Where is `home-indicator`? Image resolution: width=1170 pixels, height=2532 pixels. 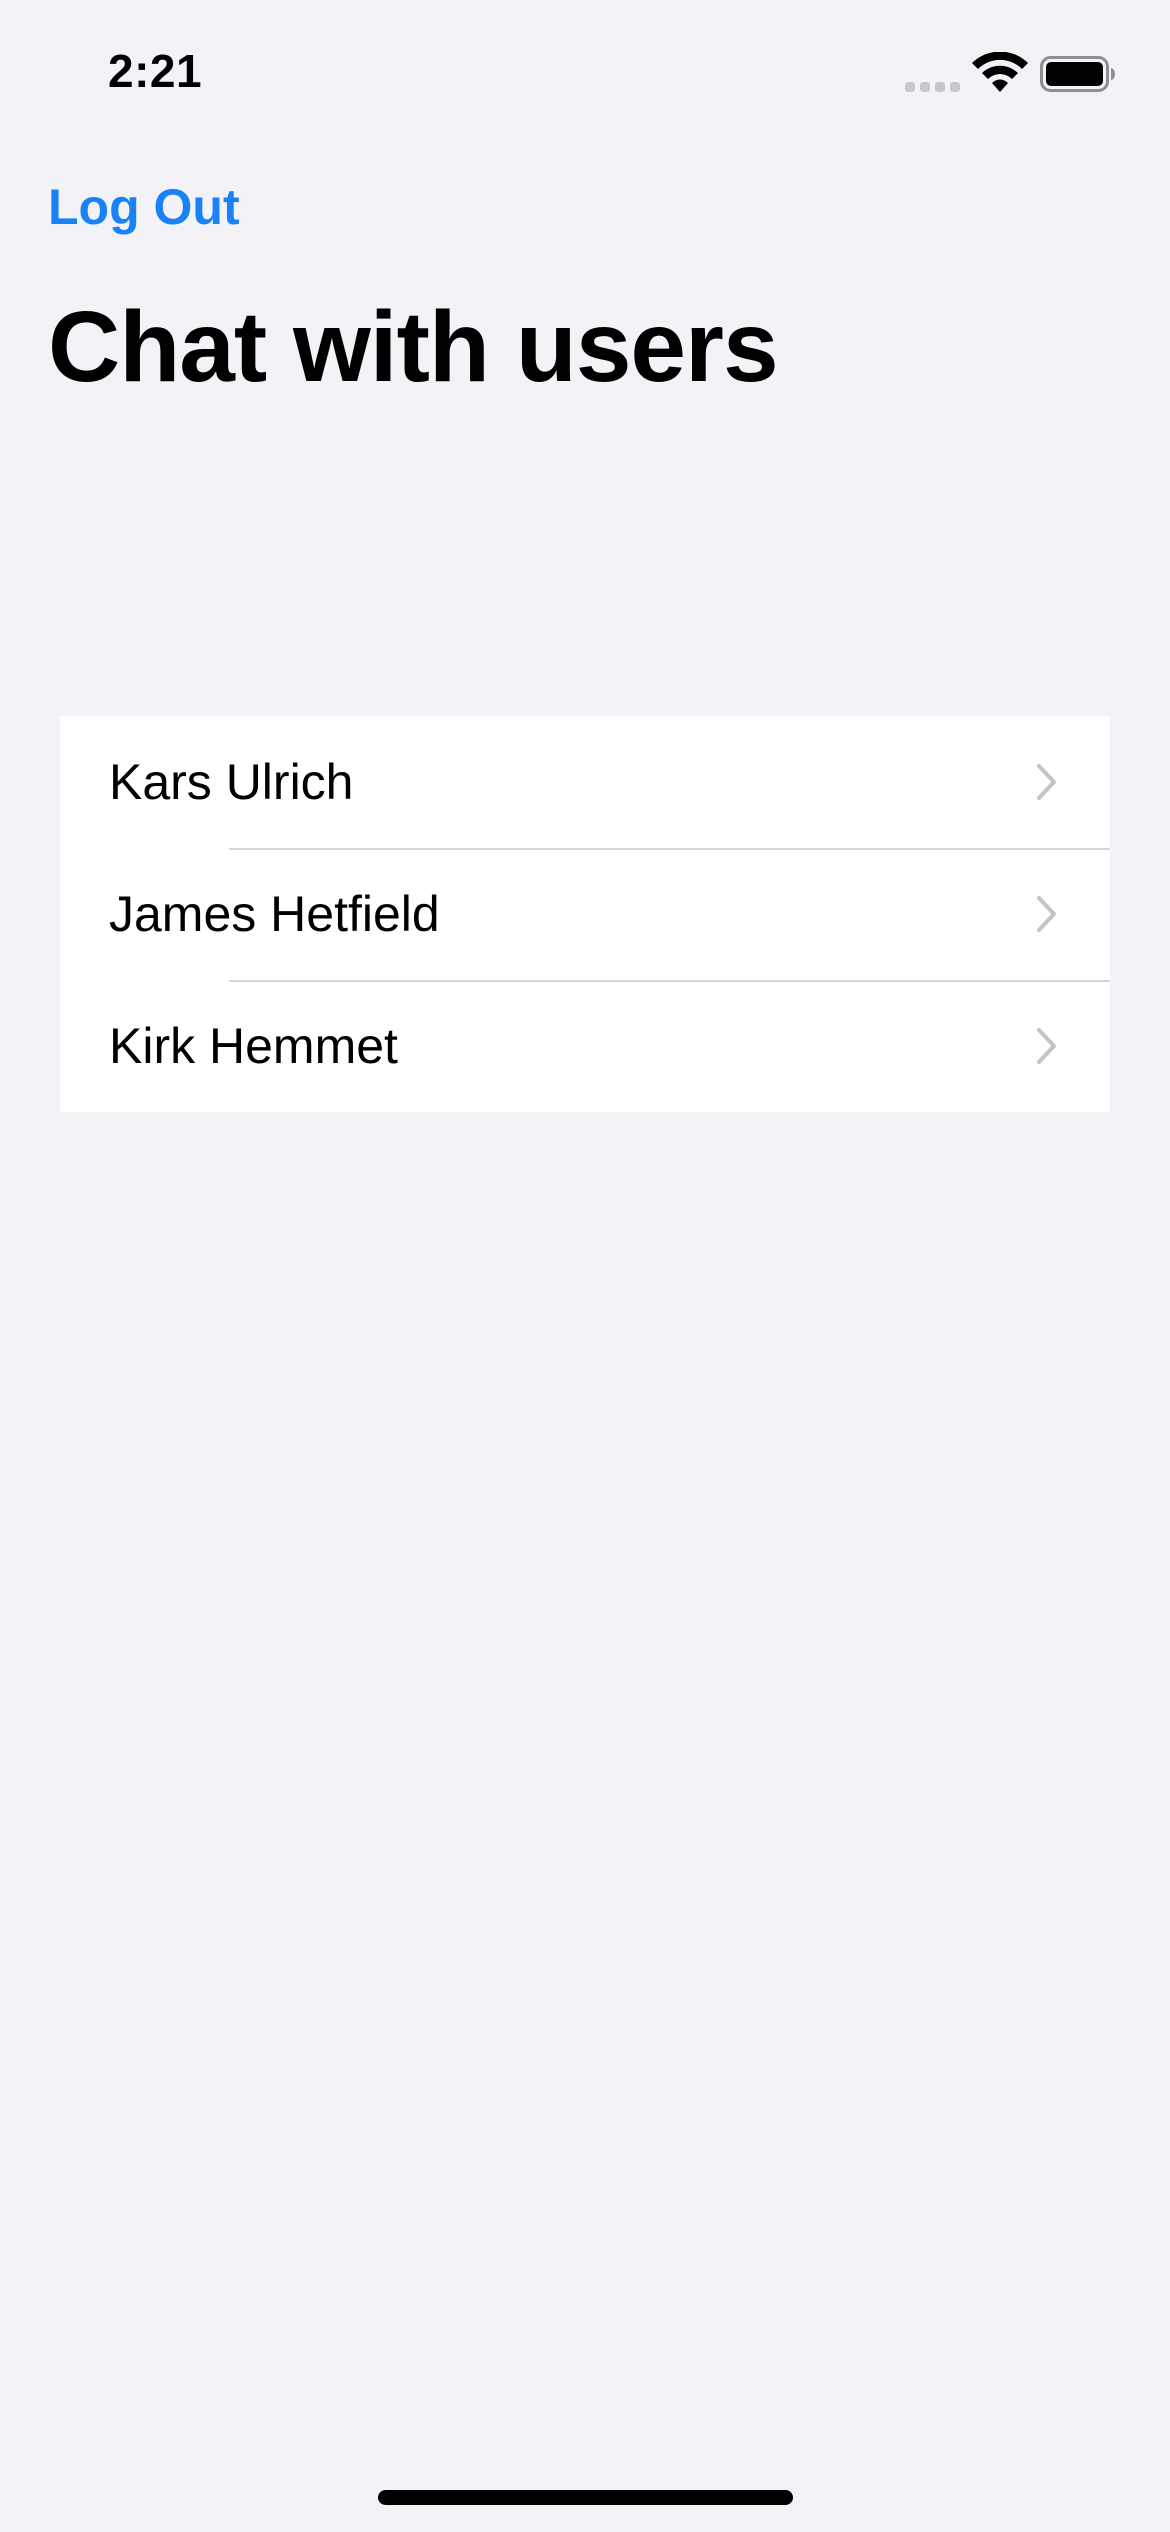 home-indicator is located at coordinates (585, 2497).